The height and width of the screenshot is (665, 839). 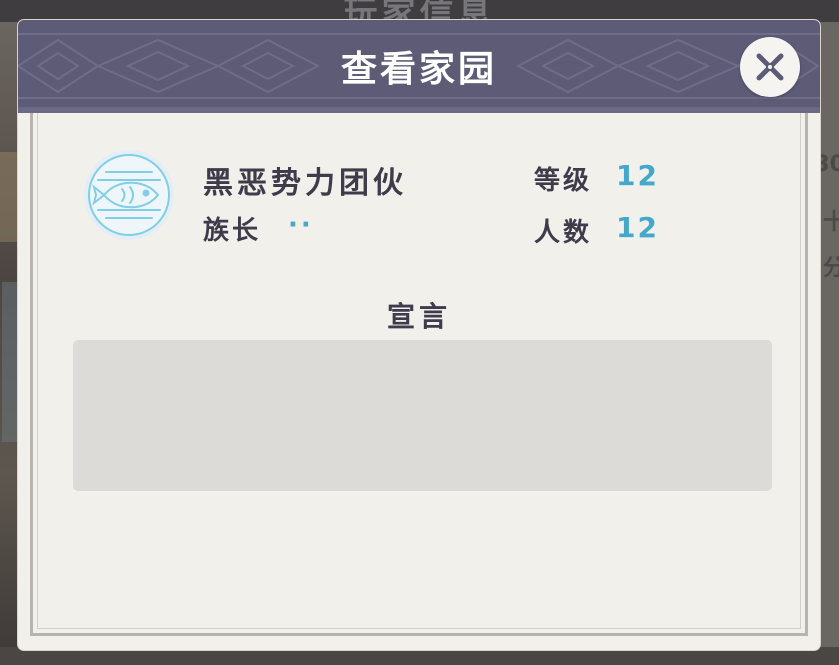 What do you see at coordinates (232, 231) in the screenshot?
I see `leader-label: 族长` at bounding box center [232, 231].